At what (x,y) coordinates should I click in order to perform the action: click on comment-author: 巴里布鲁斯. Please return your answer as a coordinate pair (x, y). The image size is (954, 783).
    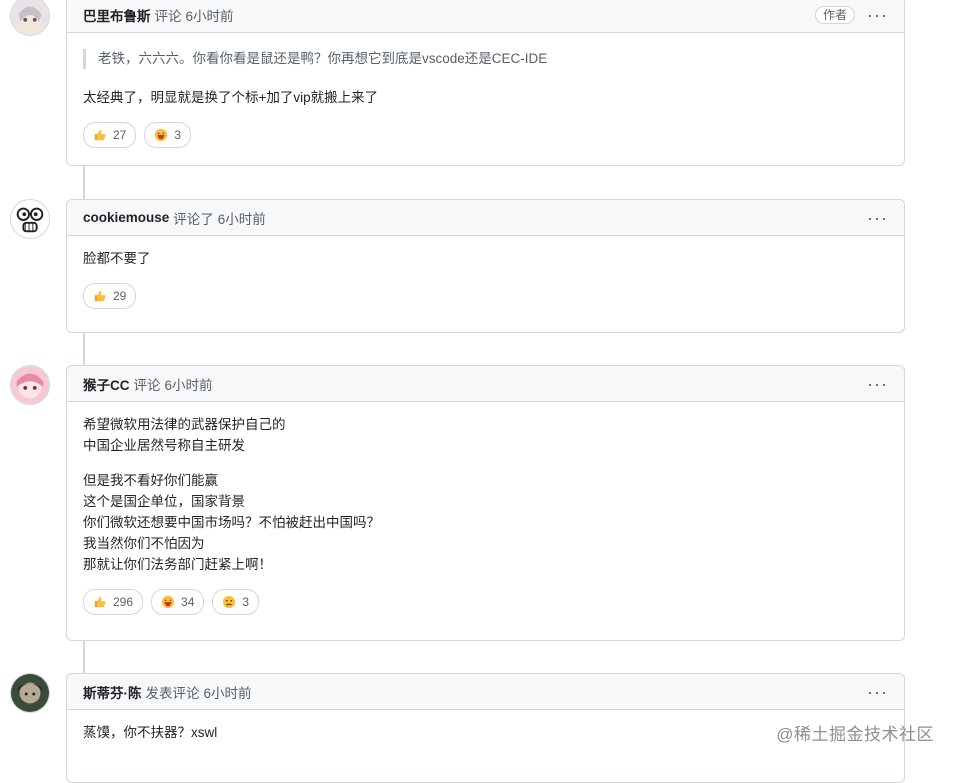
    Looking at the image, I should click on (117, 15).